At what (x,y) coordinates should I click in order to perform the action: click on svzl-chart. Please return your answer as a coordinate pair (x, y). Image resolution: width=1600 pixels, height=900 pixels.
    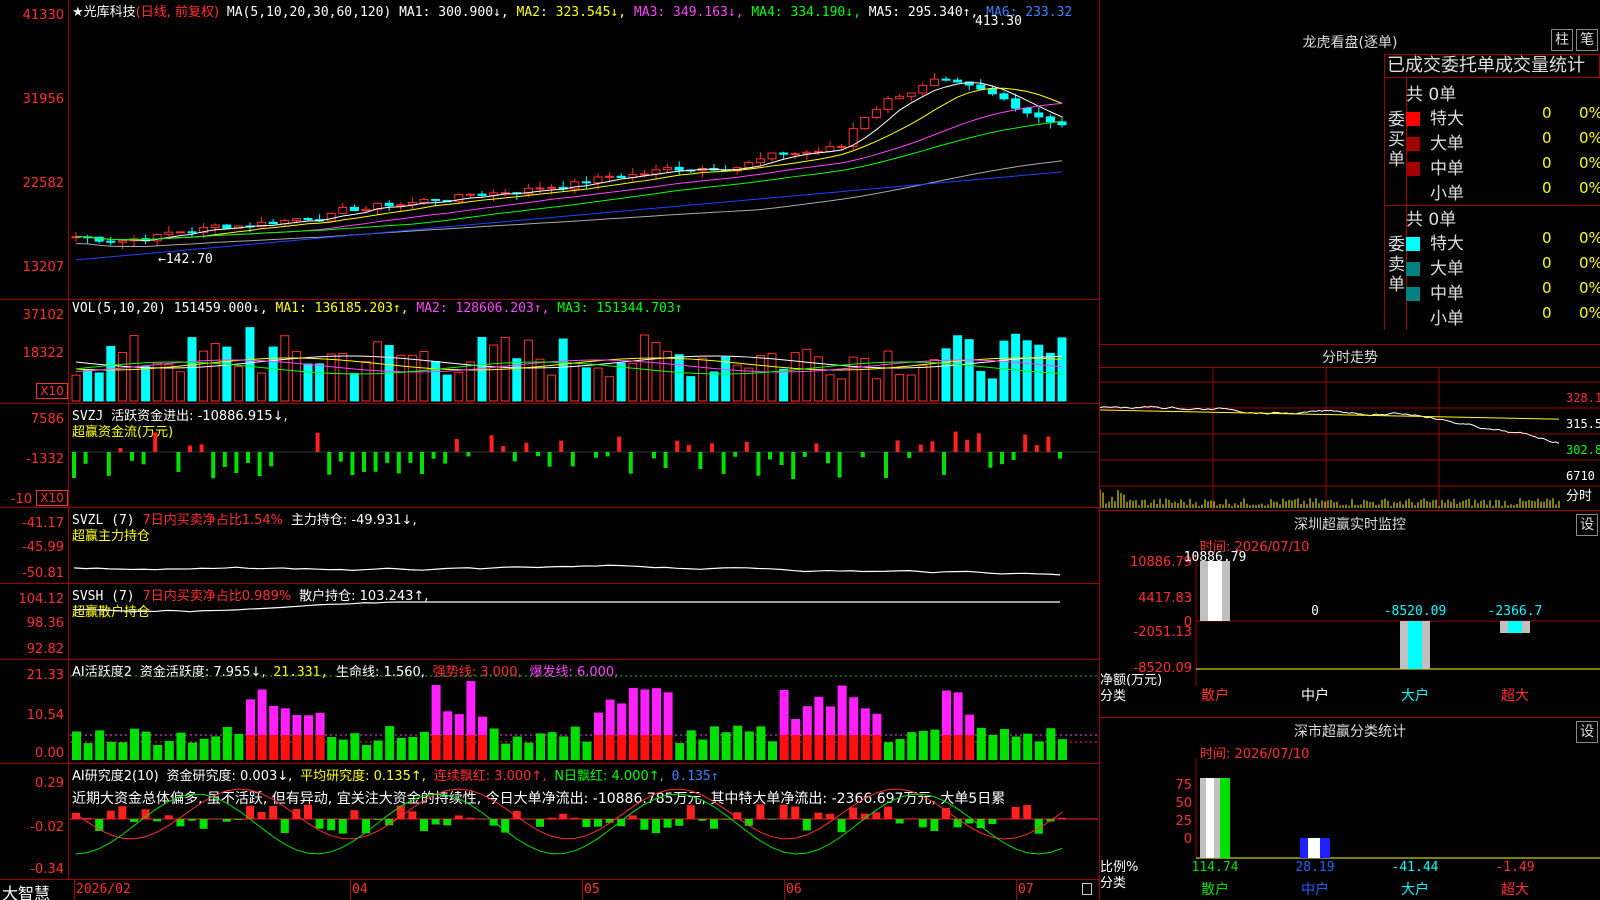
    Looking at the image, I should click on (584, 546).